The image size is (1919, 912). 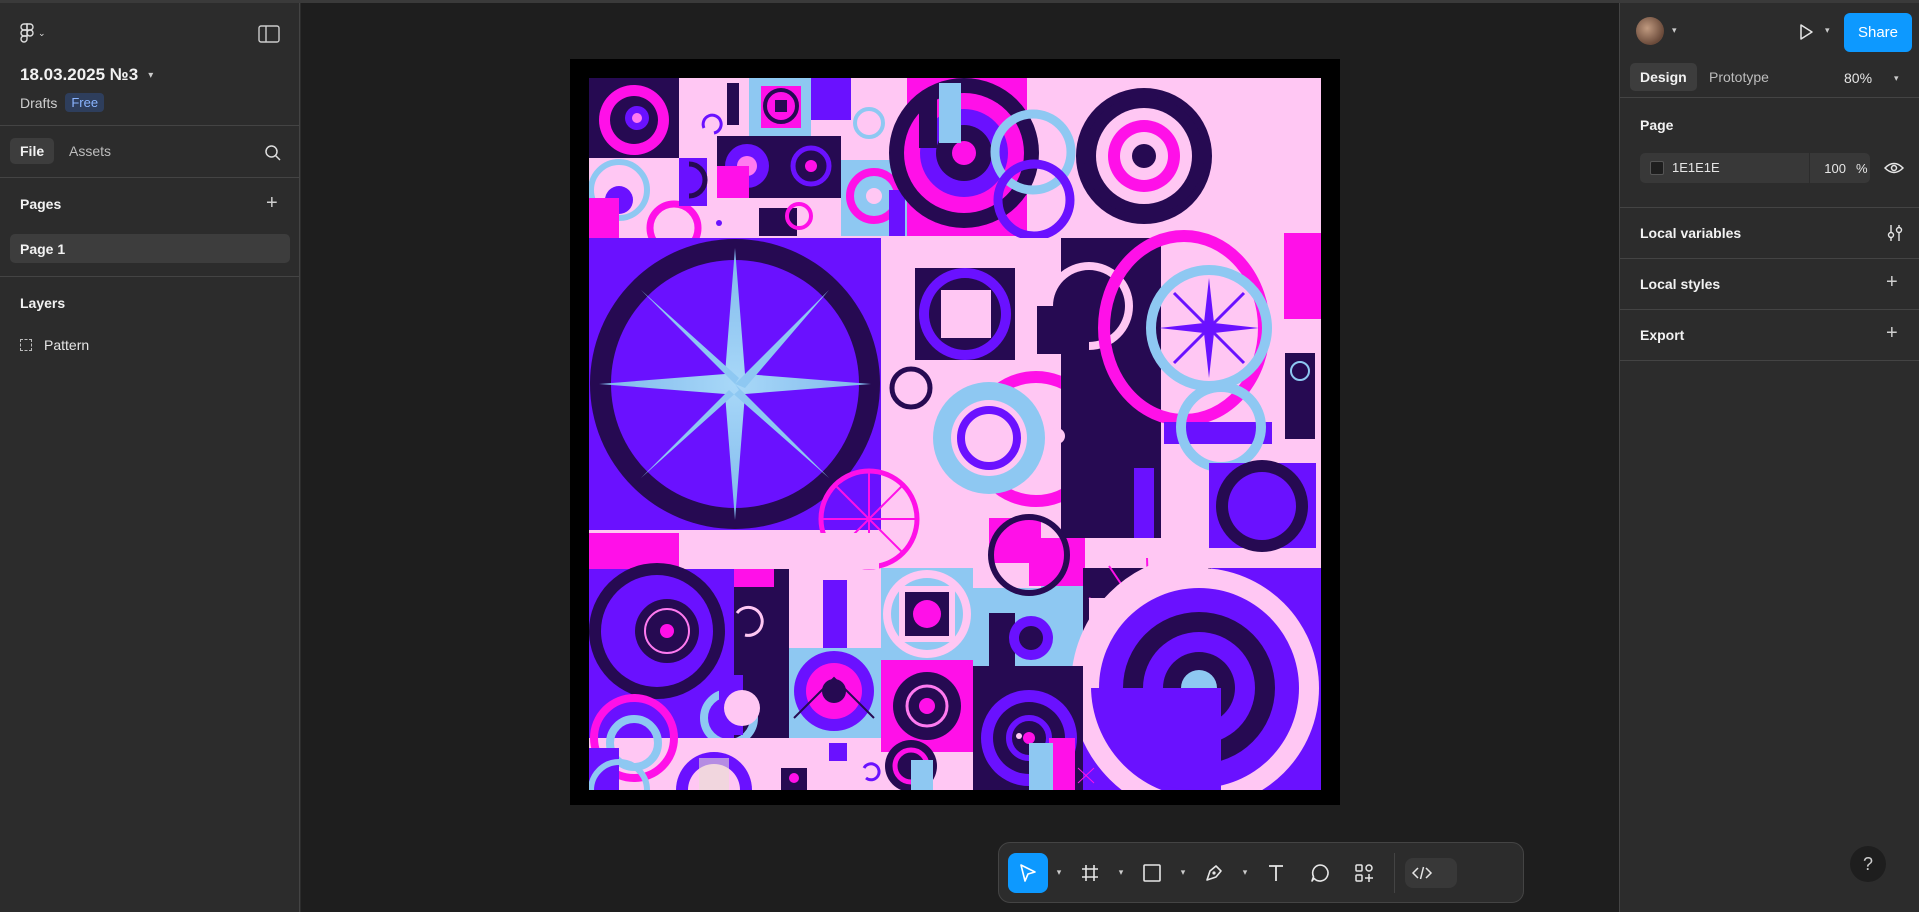 I want to click on color-swatch, so click(x=1657, y=168).